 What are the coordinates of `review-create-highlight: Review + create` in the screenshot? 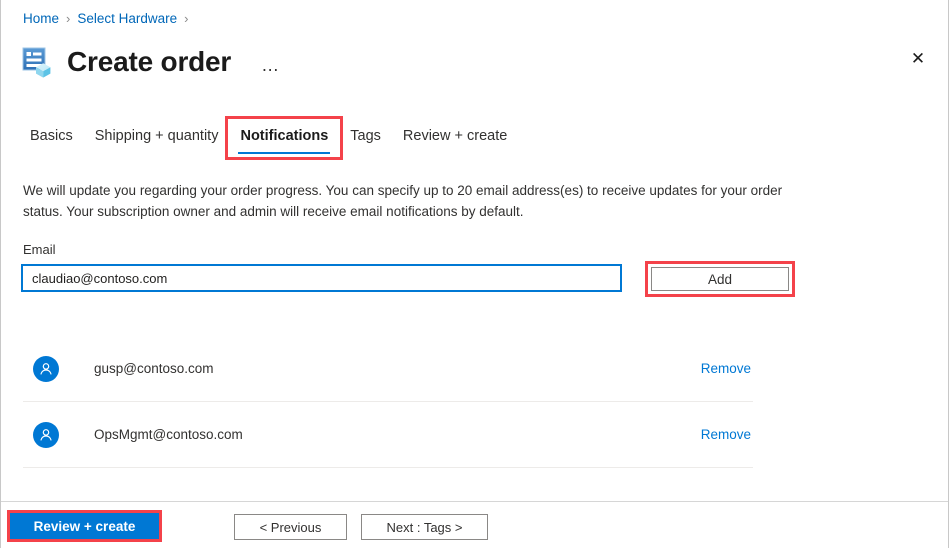 It's located at (84, 526).